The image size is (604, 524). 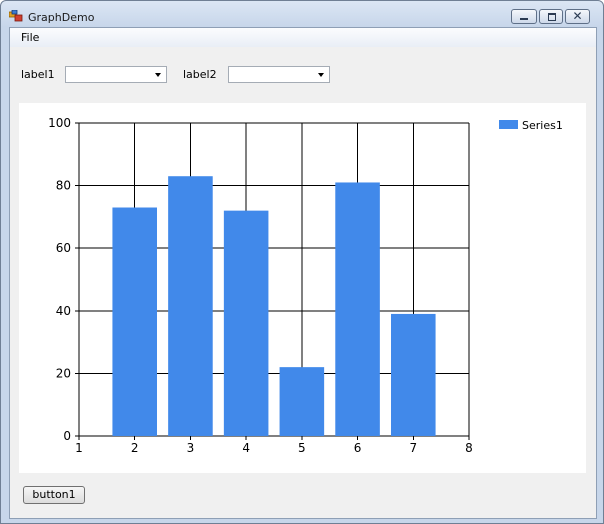 I want to click on close-button: ✕, so click(x=577, y=16).